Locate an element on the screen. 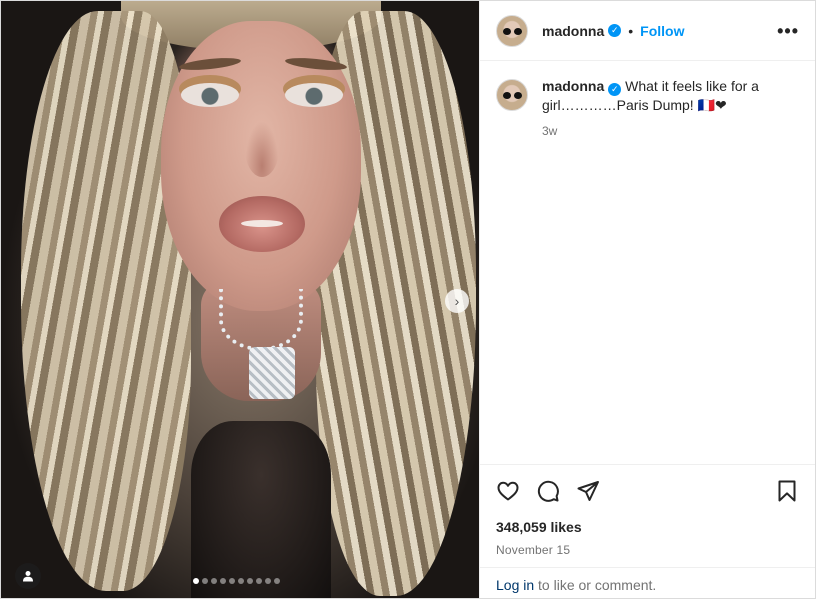 This screenshot has height=601, width=818. caption-username-link: madonna is located at coordinates (573, 86).